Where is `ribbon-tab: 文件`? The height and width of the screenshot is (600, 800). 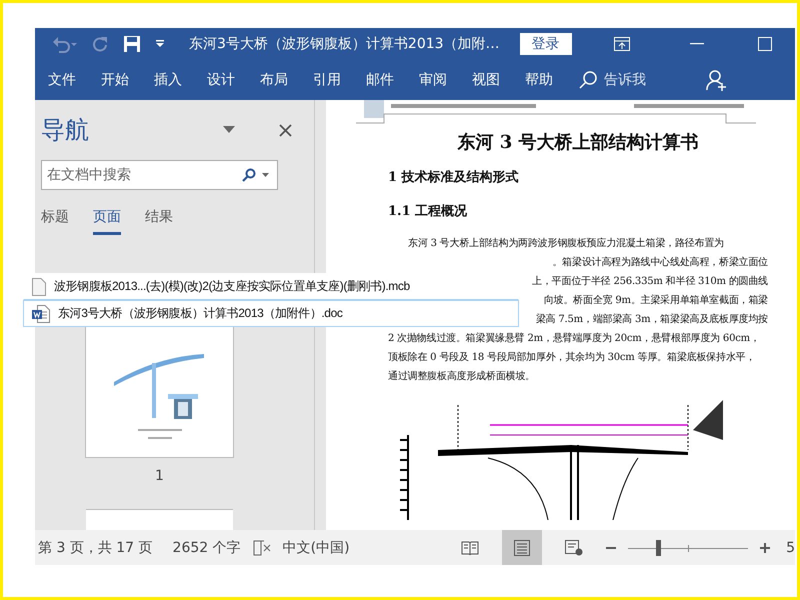
ribbon-tab: 文件 is located at coordinates (62, 80).